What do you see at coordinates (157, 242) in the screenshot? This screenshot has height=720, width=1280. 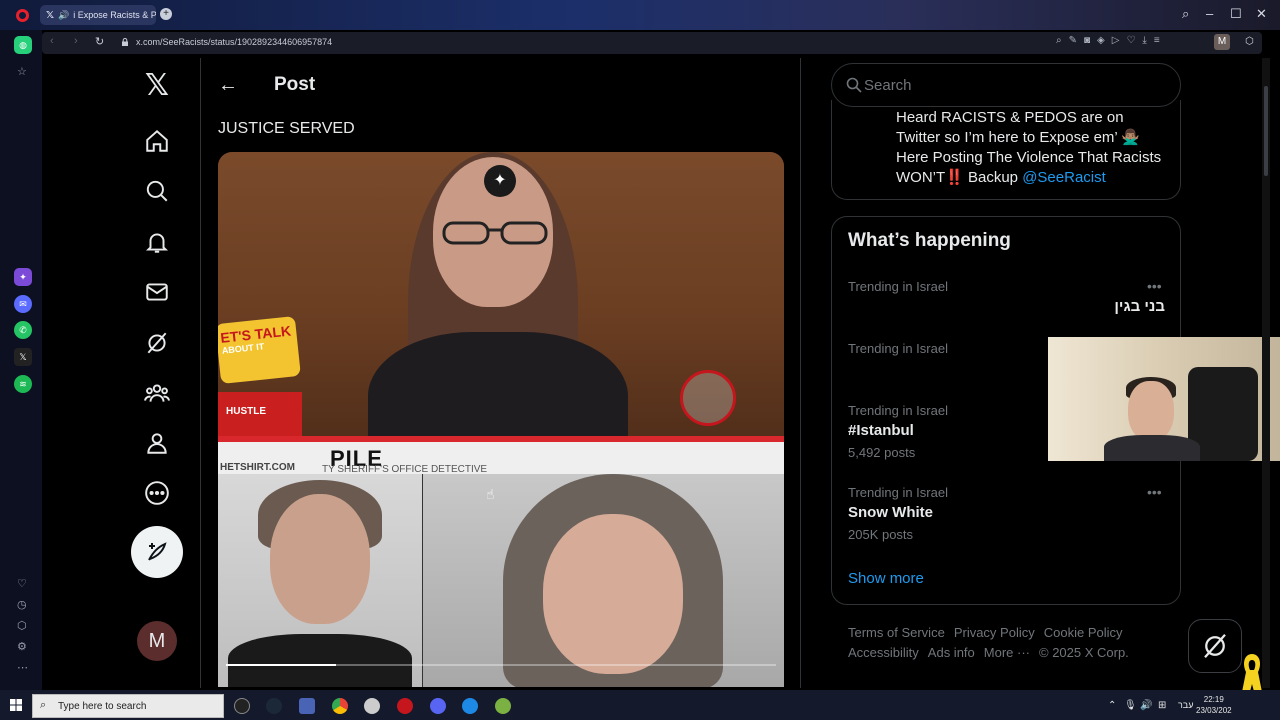 I see `notifications-icon` at bounding box center [157, 242].